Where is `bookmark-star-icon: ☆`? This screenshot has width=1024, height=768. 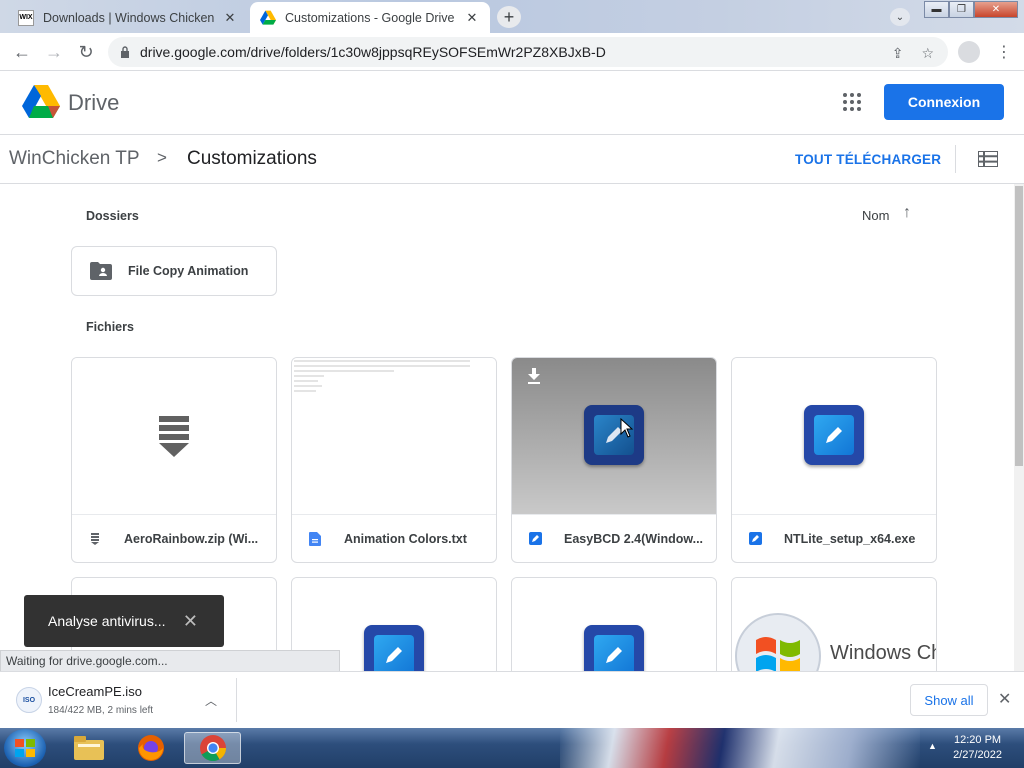 bookmark-star-icon: ☆ is located at coordinates (927, 53).